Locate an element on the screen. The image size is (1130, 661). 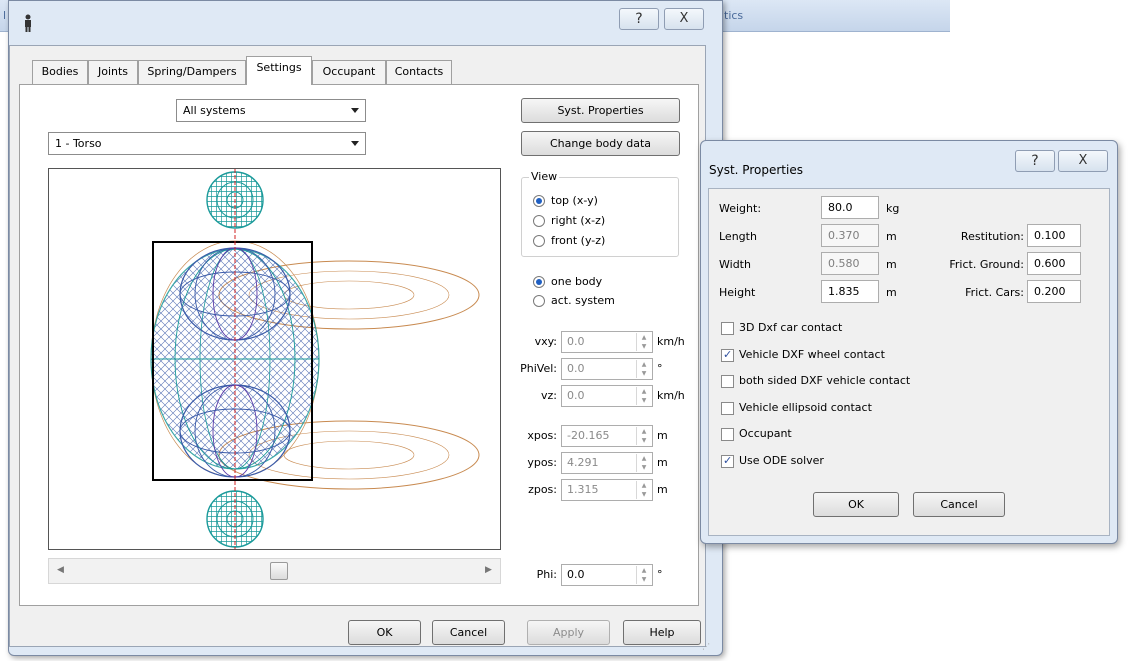
syst-cancel-button: Cancel is located at coordinates (959, 504).